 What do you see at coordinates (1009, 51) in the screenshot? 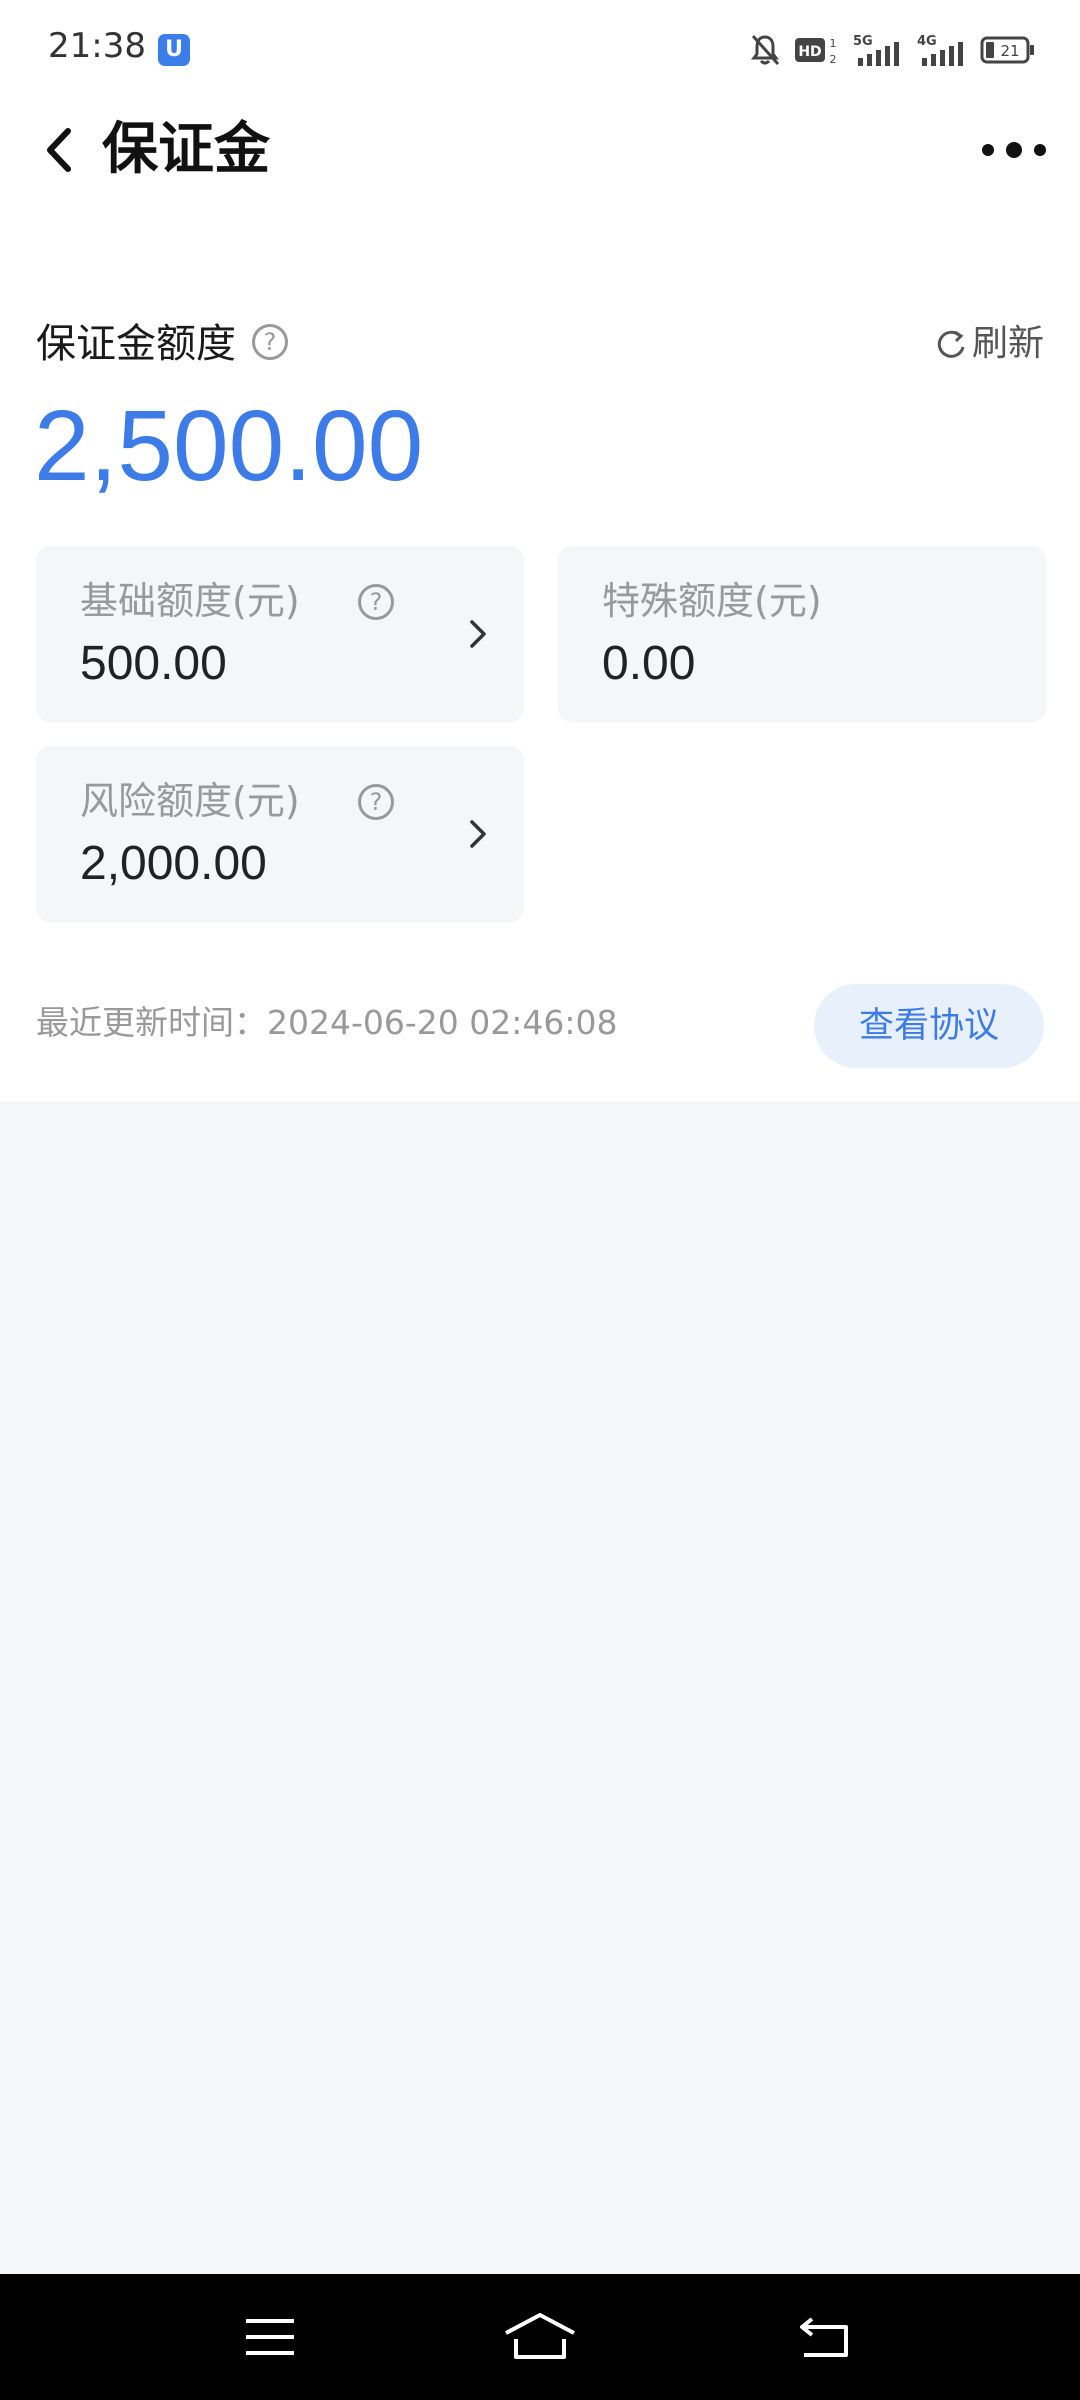
I see `battery-level: 21` at bounding box center [1009, 51].